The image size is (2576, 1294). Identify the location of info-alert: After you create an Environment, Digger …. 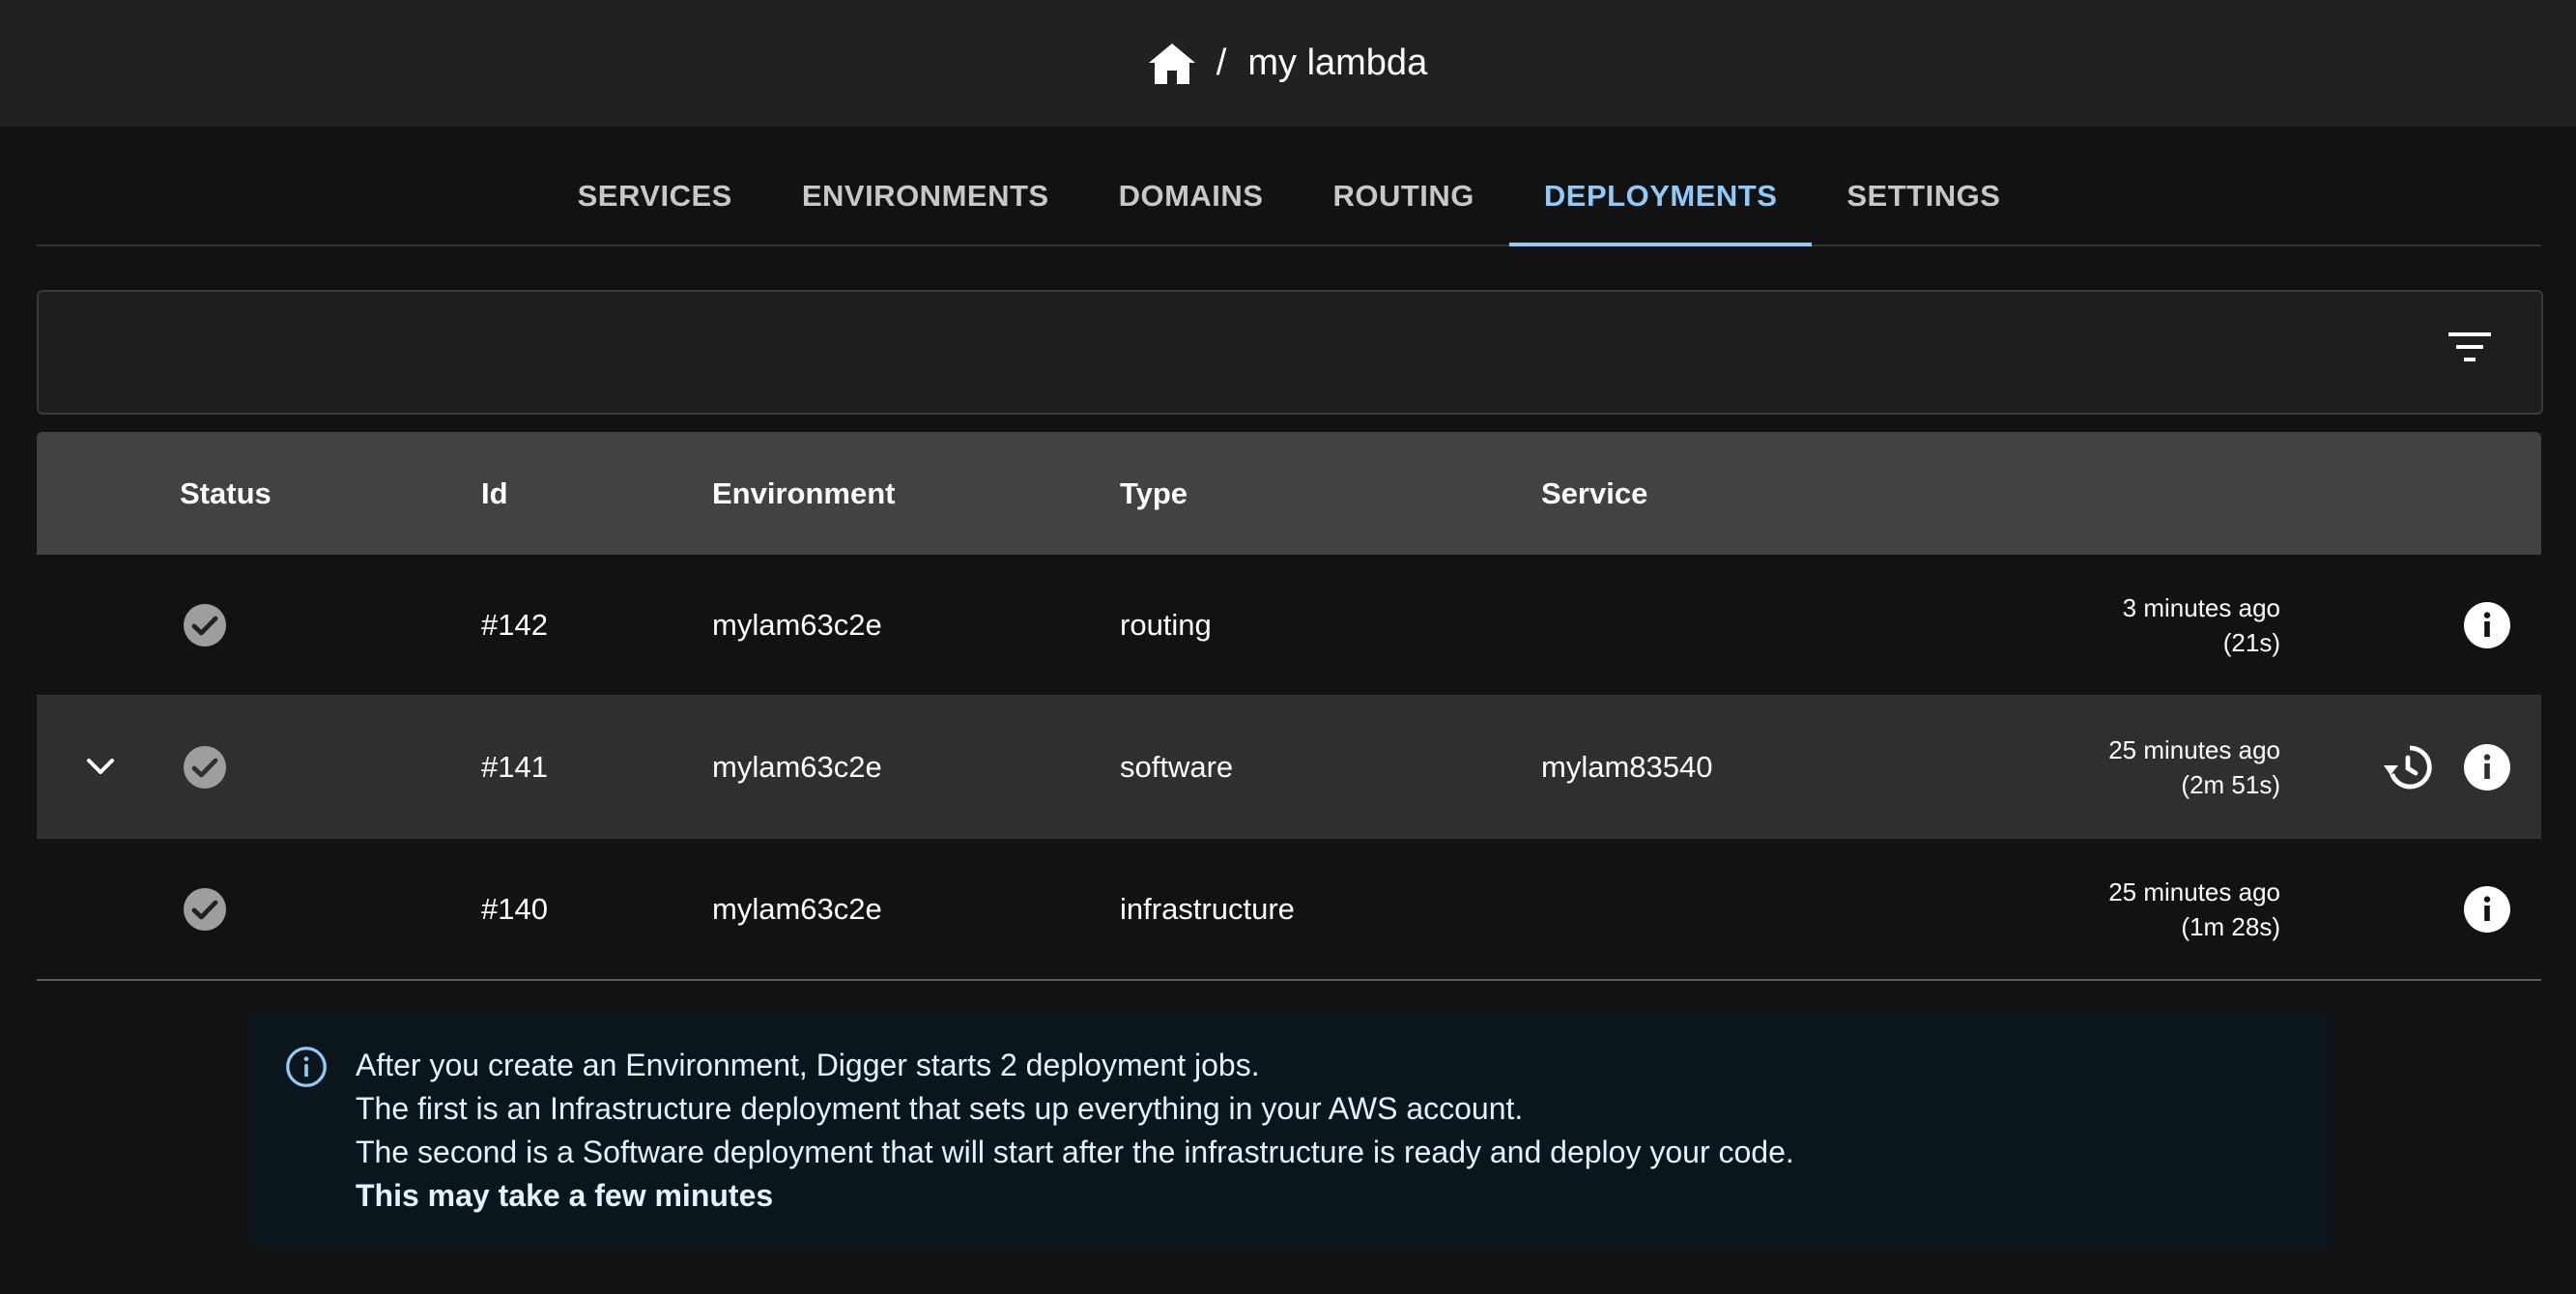
(1290, 1130).